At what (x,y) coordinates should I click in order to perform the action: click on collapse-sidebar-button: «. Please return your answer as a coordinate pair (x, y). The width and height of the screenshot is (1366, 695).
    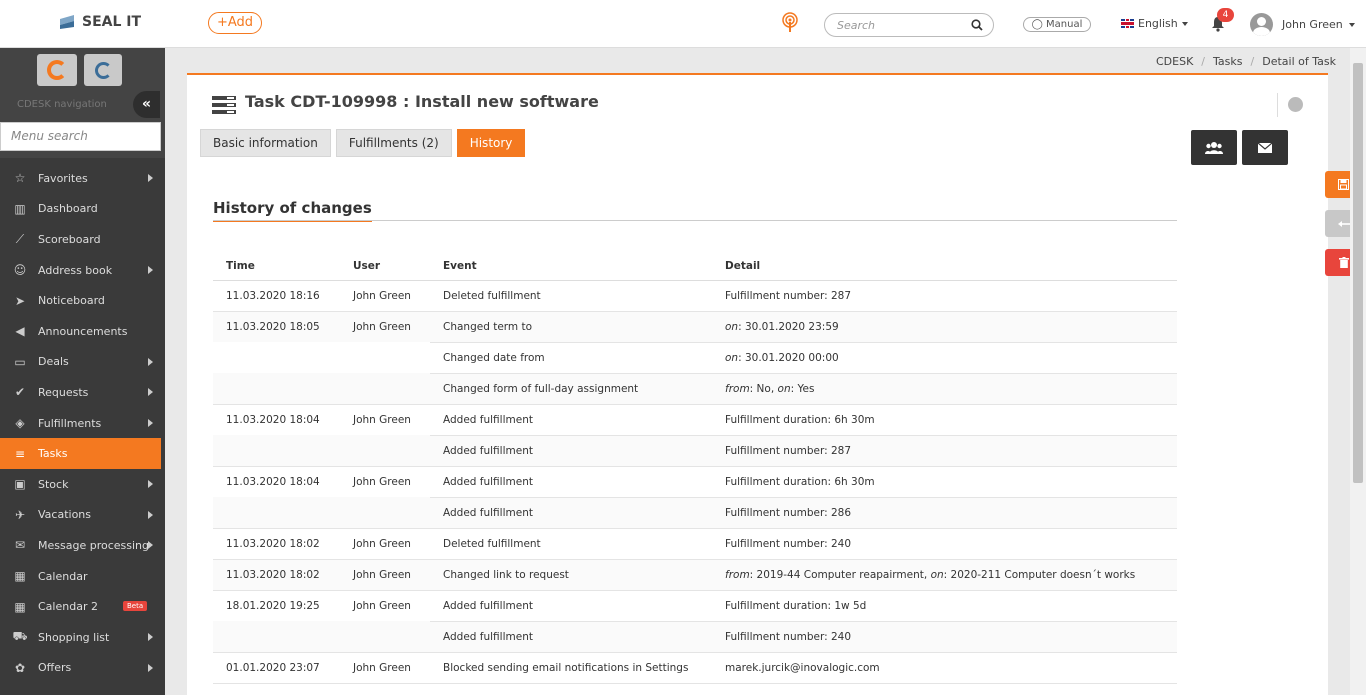
    Looking at the image, I should click on (146, 104).